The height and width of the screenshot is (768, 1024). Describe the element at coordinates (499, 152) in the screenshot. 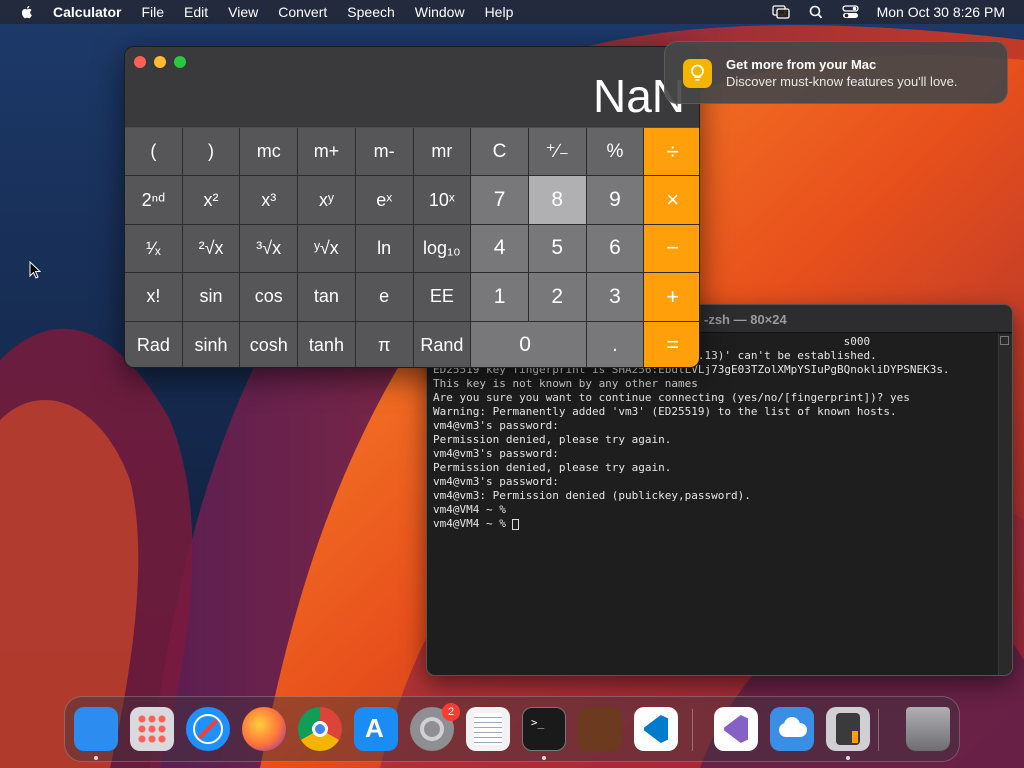

I see `key-clear: C` at that location.